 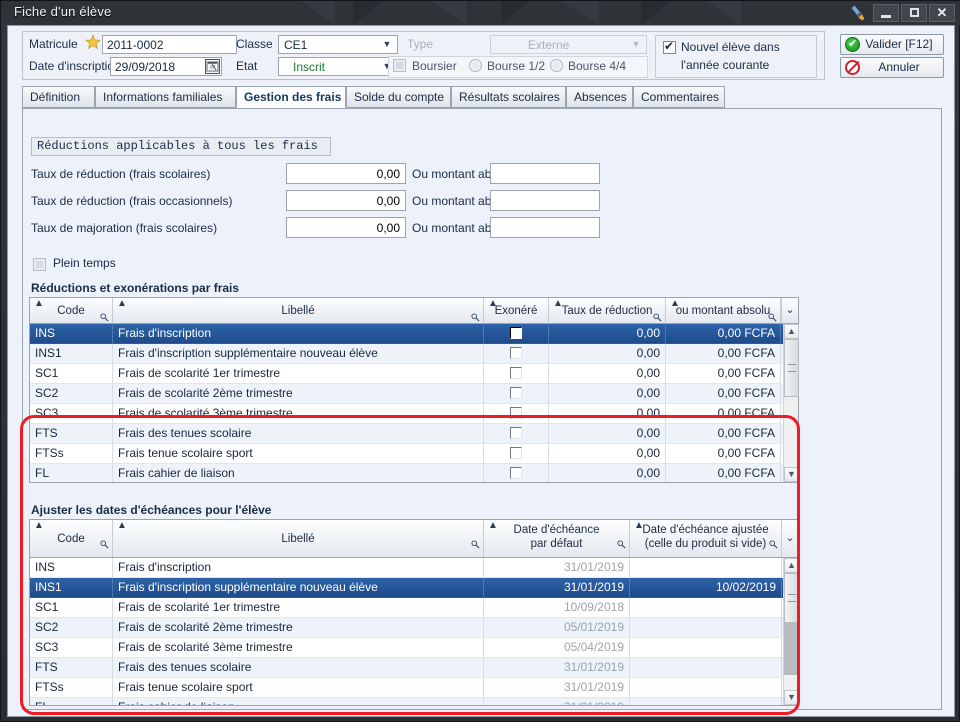 I want to click on taux-reduction-scolaires-input, so click(x=346, y=173).